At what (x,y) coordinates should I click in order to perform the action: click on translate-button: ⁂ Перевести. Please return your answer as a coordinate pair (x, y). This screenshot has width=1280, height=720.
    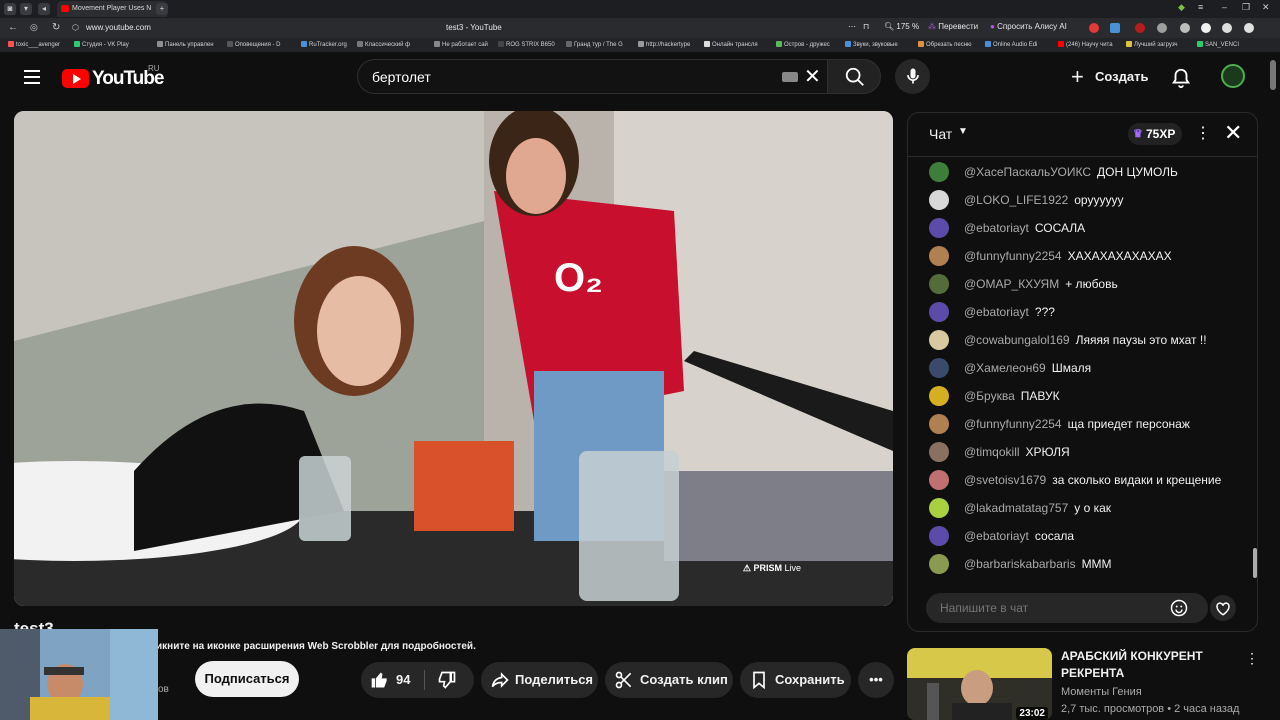
    Looking at the image, I should click on (953, 26).